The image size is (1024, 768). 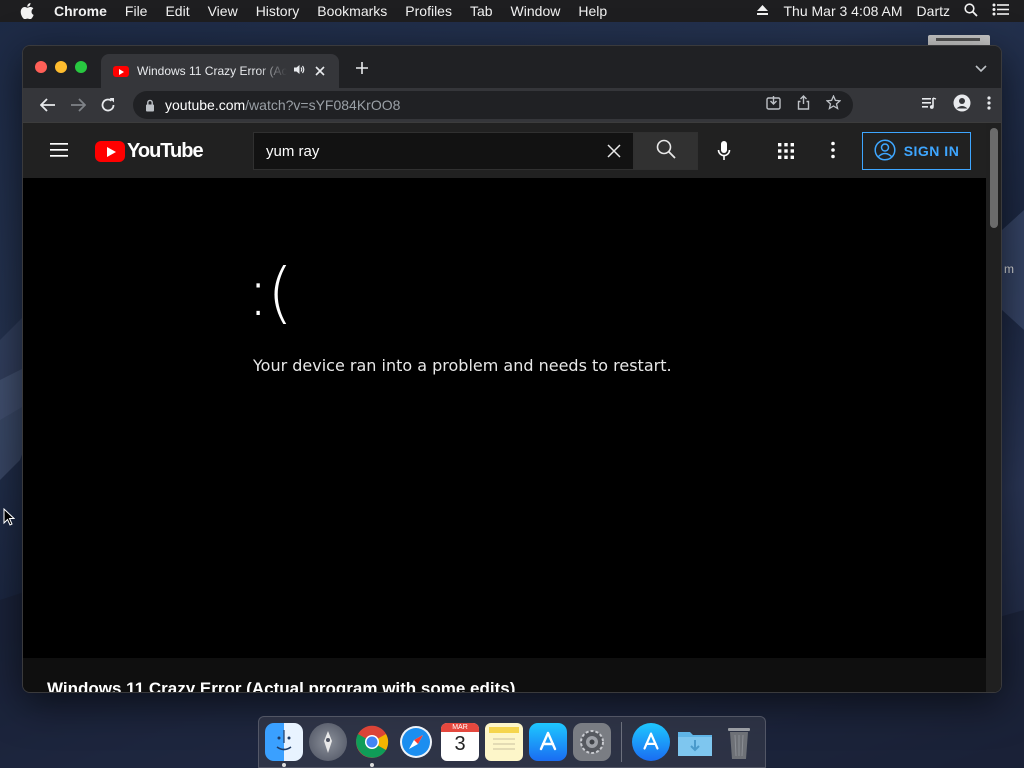 I want to click on sign-in-button: SIGN IN, so click(x=916, y=151).